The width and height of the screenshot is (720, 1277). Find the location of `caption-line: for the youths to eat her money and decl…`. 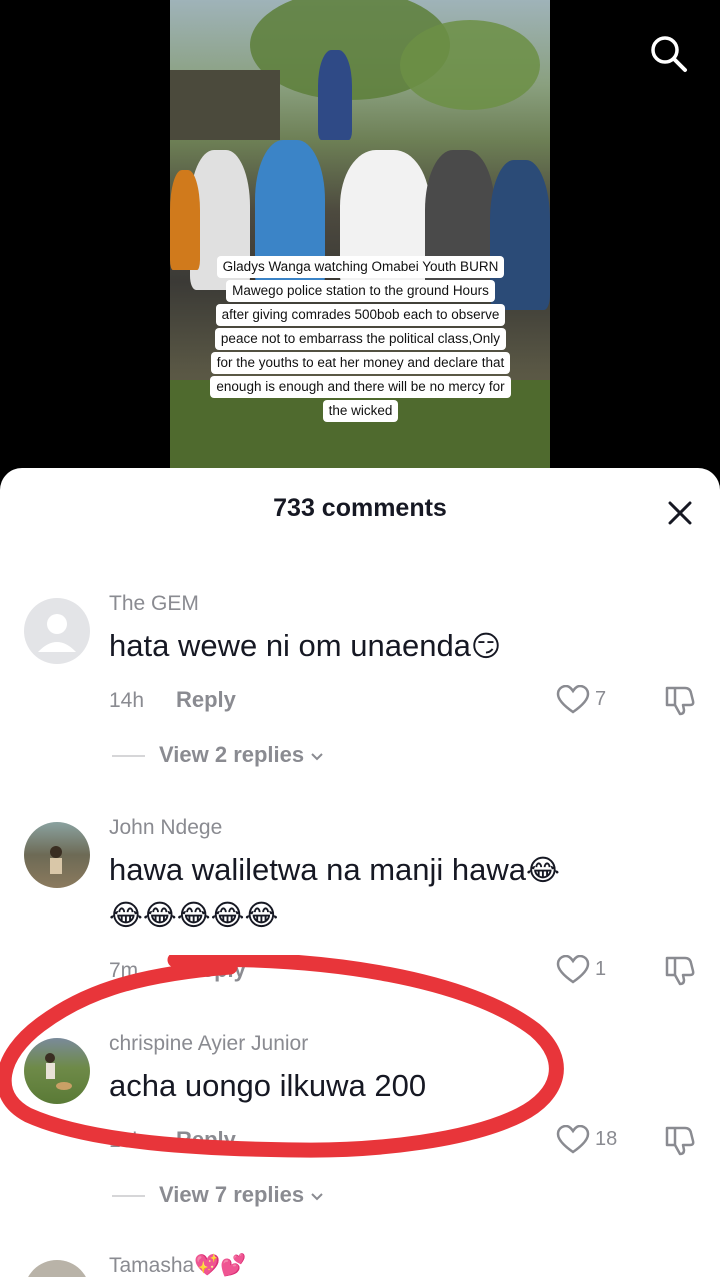

caption-line: for the youths to eat her money and decl… is located at coordinates (360, 363).